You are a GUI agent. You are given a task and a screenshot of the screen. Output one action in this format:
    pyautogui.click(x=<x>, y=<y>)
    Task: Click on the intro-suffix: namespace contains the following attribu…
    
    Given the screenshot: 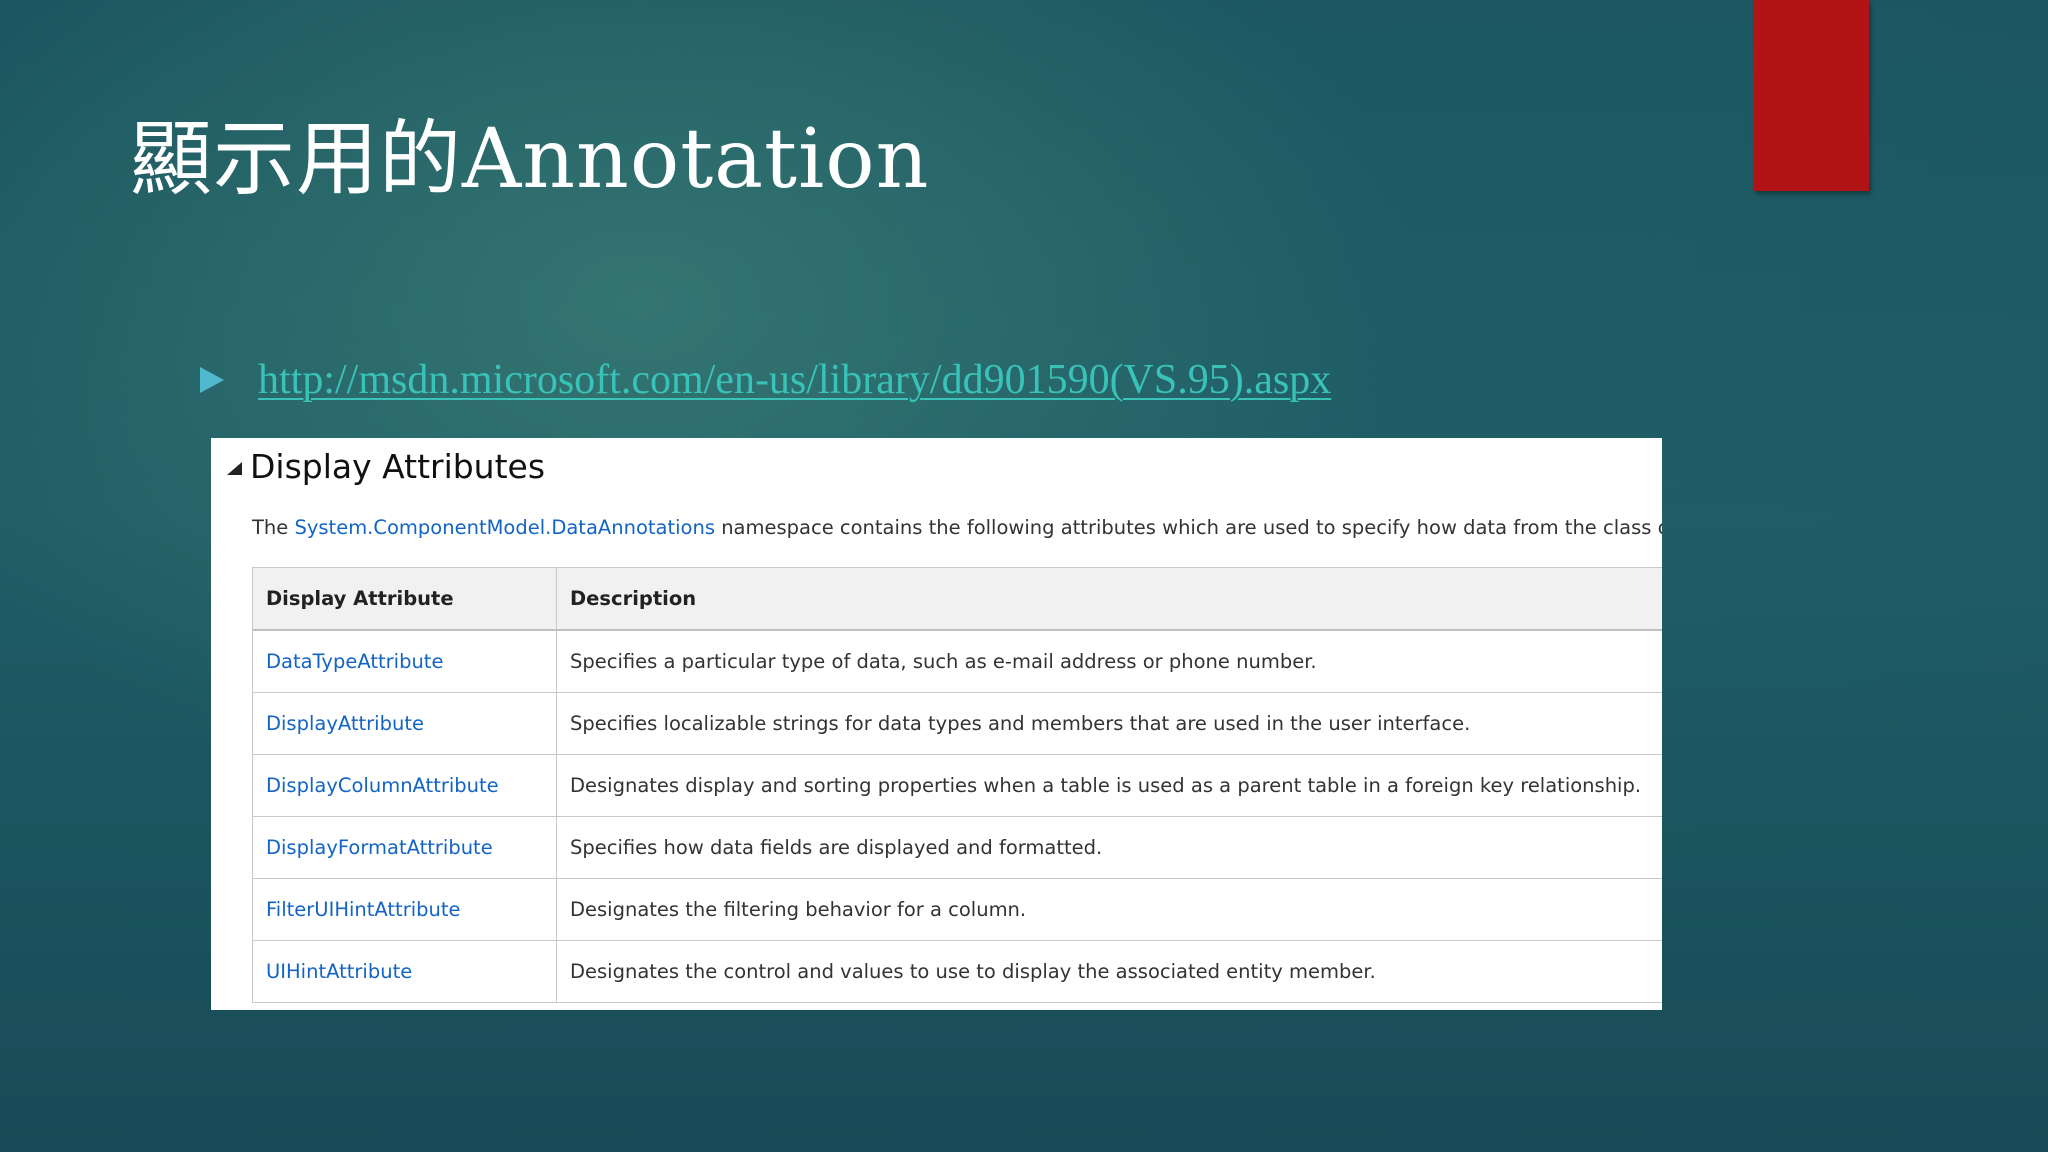 What is the action you would take?
    pyautogui.click(x=1188, y=527)
    